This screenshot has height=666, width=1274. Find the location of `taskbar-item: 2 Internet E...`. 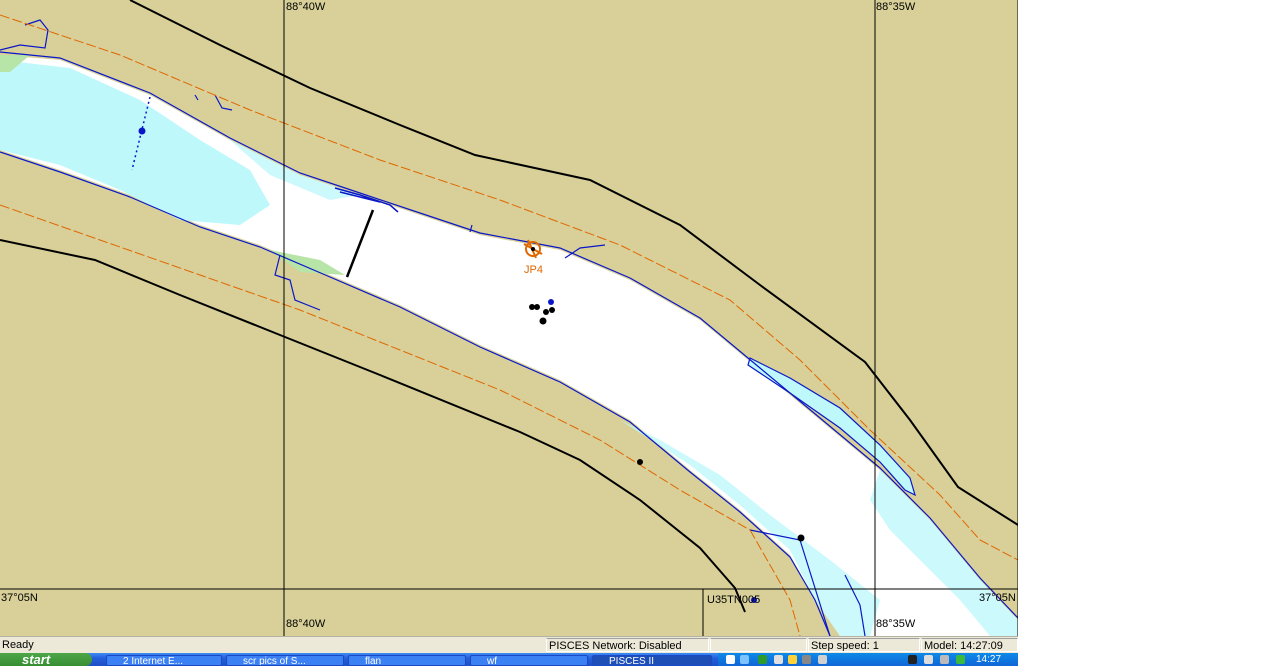

taskbar-item: 2 Internet E... is located at coordinates (164, 660).